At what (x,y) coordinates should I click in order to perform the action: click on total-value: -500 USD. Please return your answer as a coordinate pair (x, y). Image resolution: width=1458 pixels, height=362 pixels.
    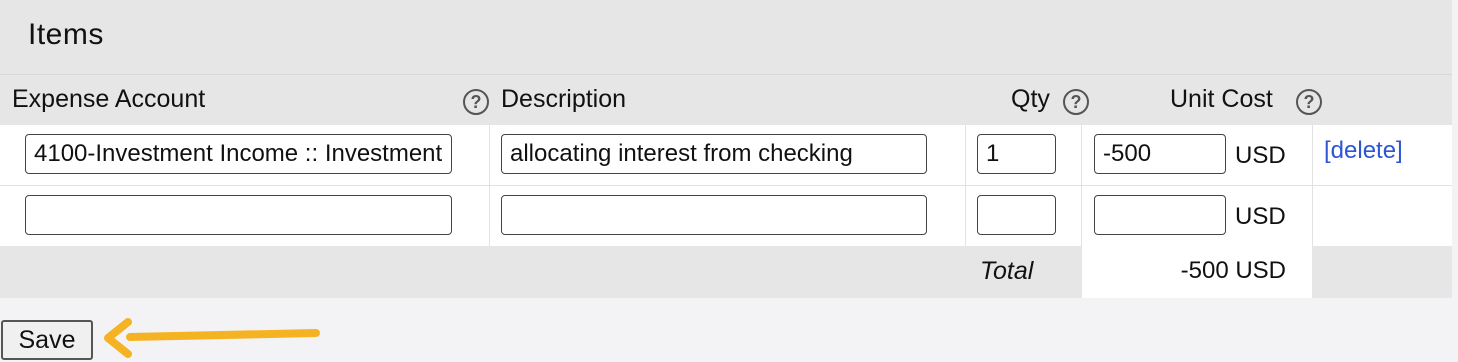
    Looking at the image, I should click on (1233, 270).